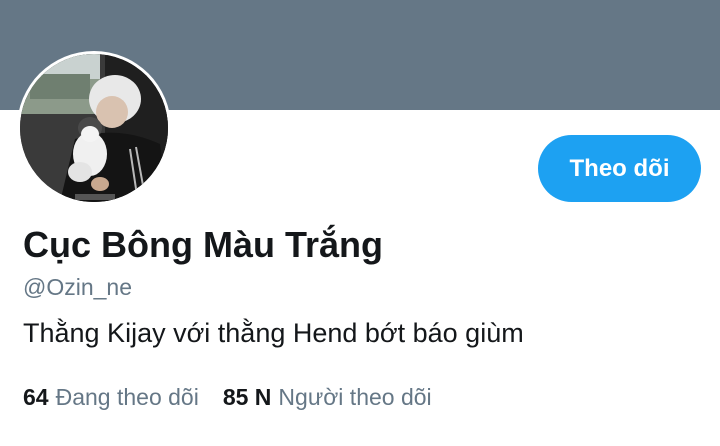  What do you see at coordinates (355, 397) in the screenshot?
I see `followers-label: Người theo dõi` at bounding box center [355, 397].